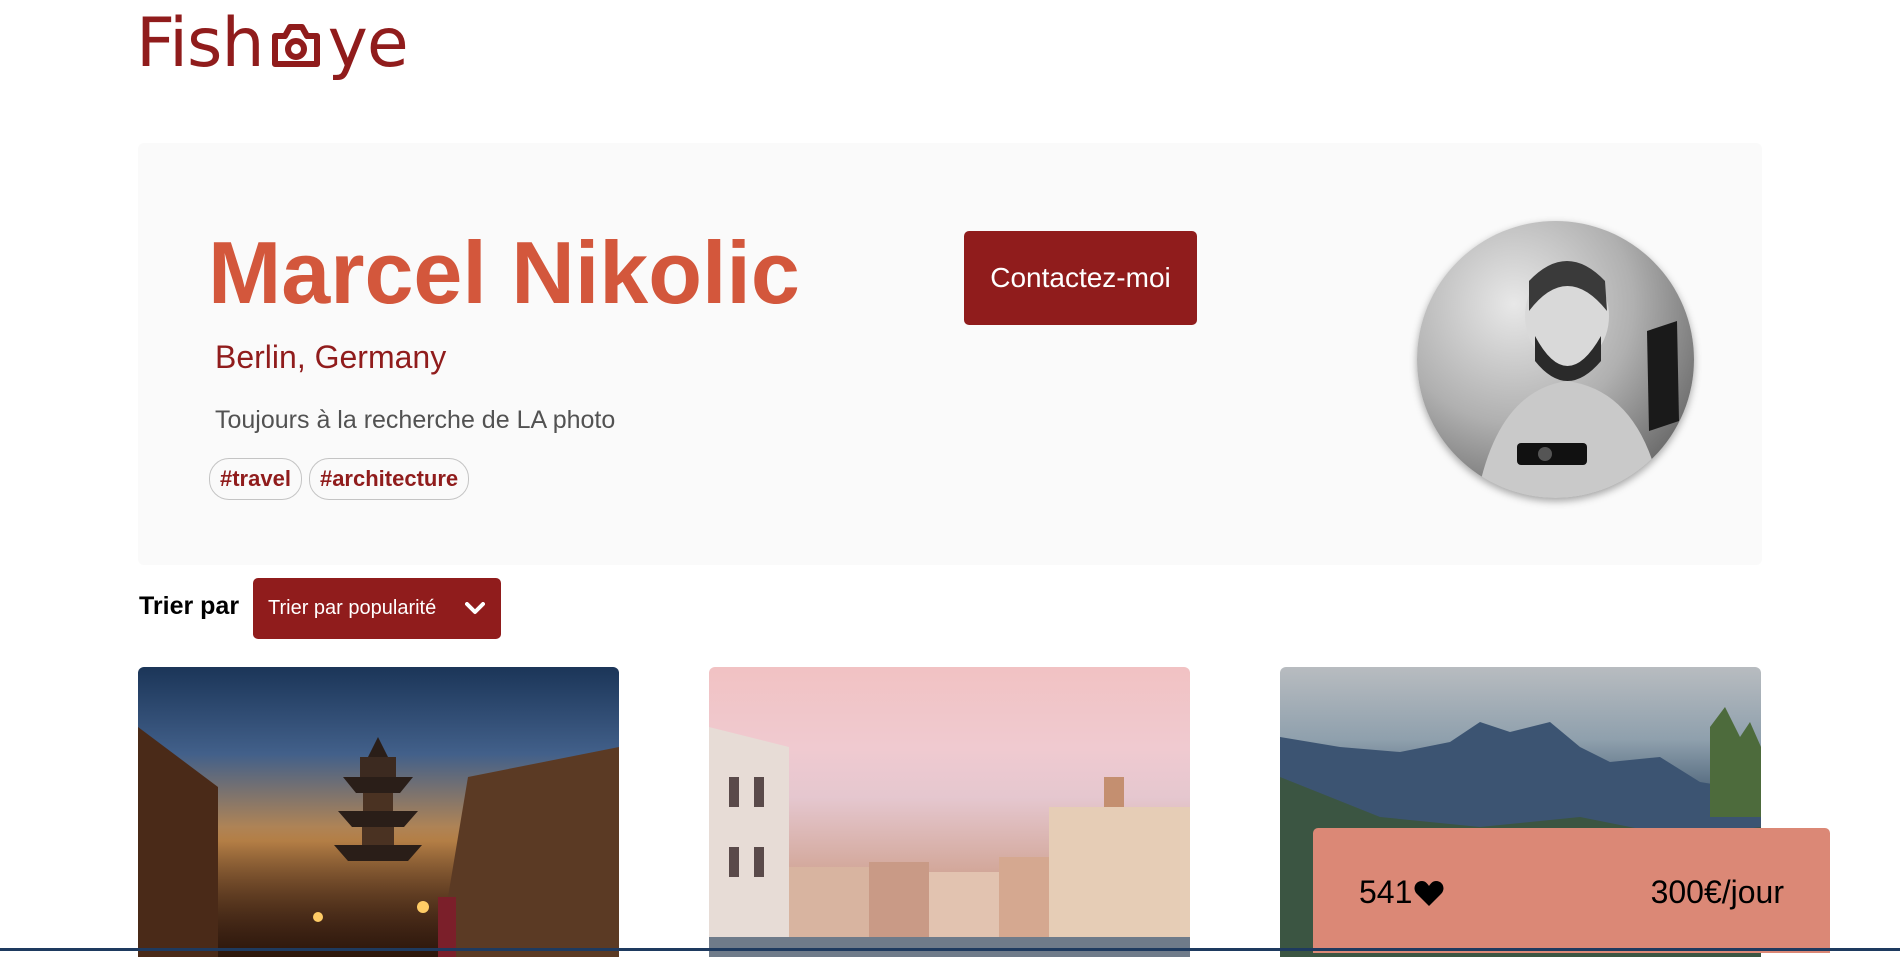  What do you see at coordinates (1571, 890) in the screenshot?
I see `stats-panel: 541 300€/jour` at bounding box center [1571, 890].